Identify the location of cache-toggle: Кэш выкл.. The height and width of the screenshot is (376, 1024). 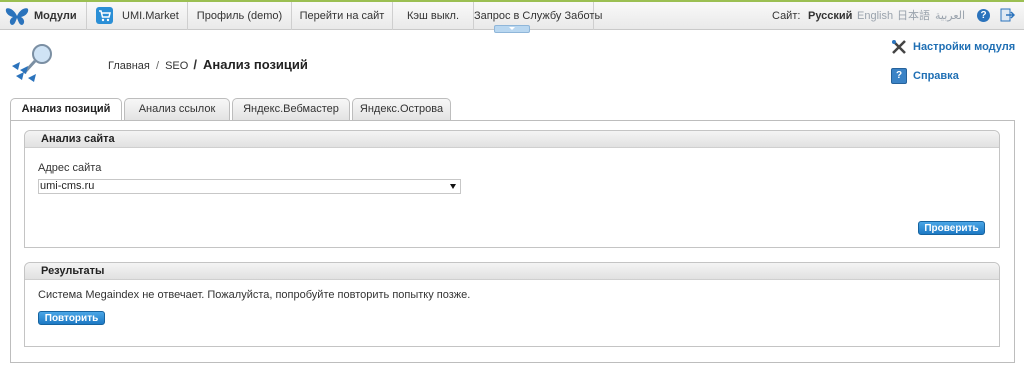
(433, 16).